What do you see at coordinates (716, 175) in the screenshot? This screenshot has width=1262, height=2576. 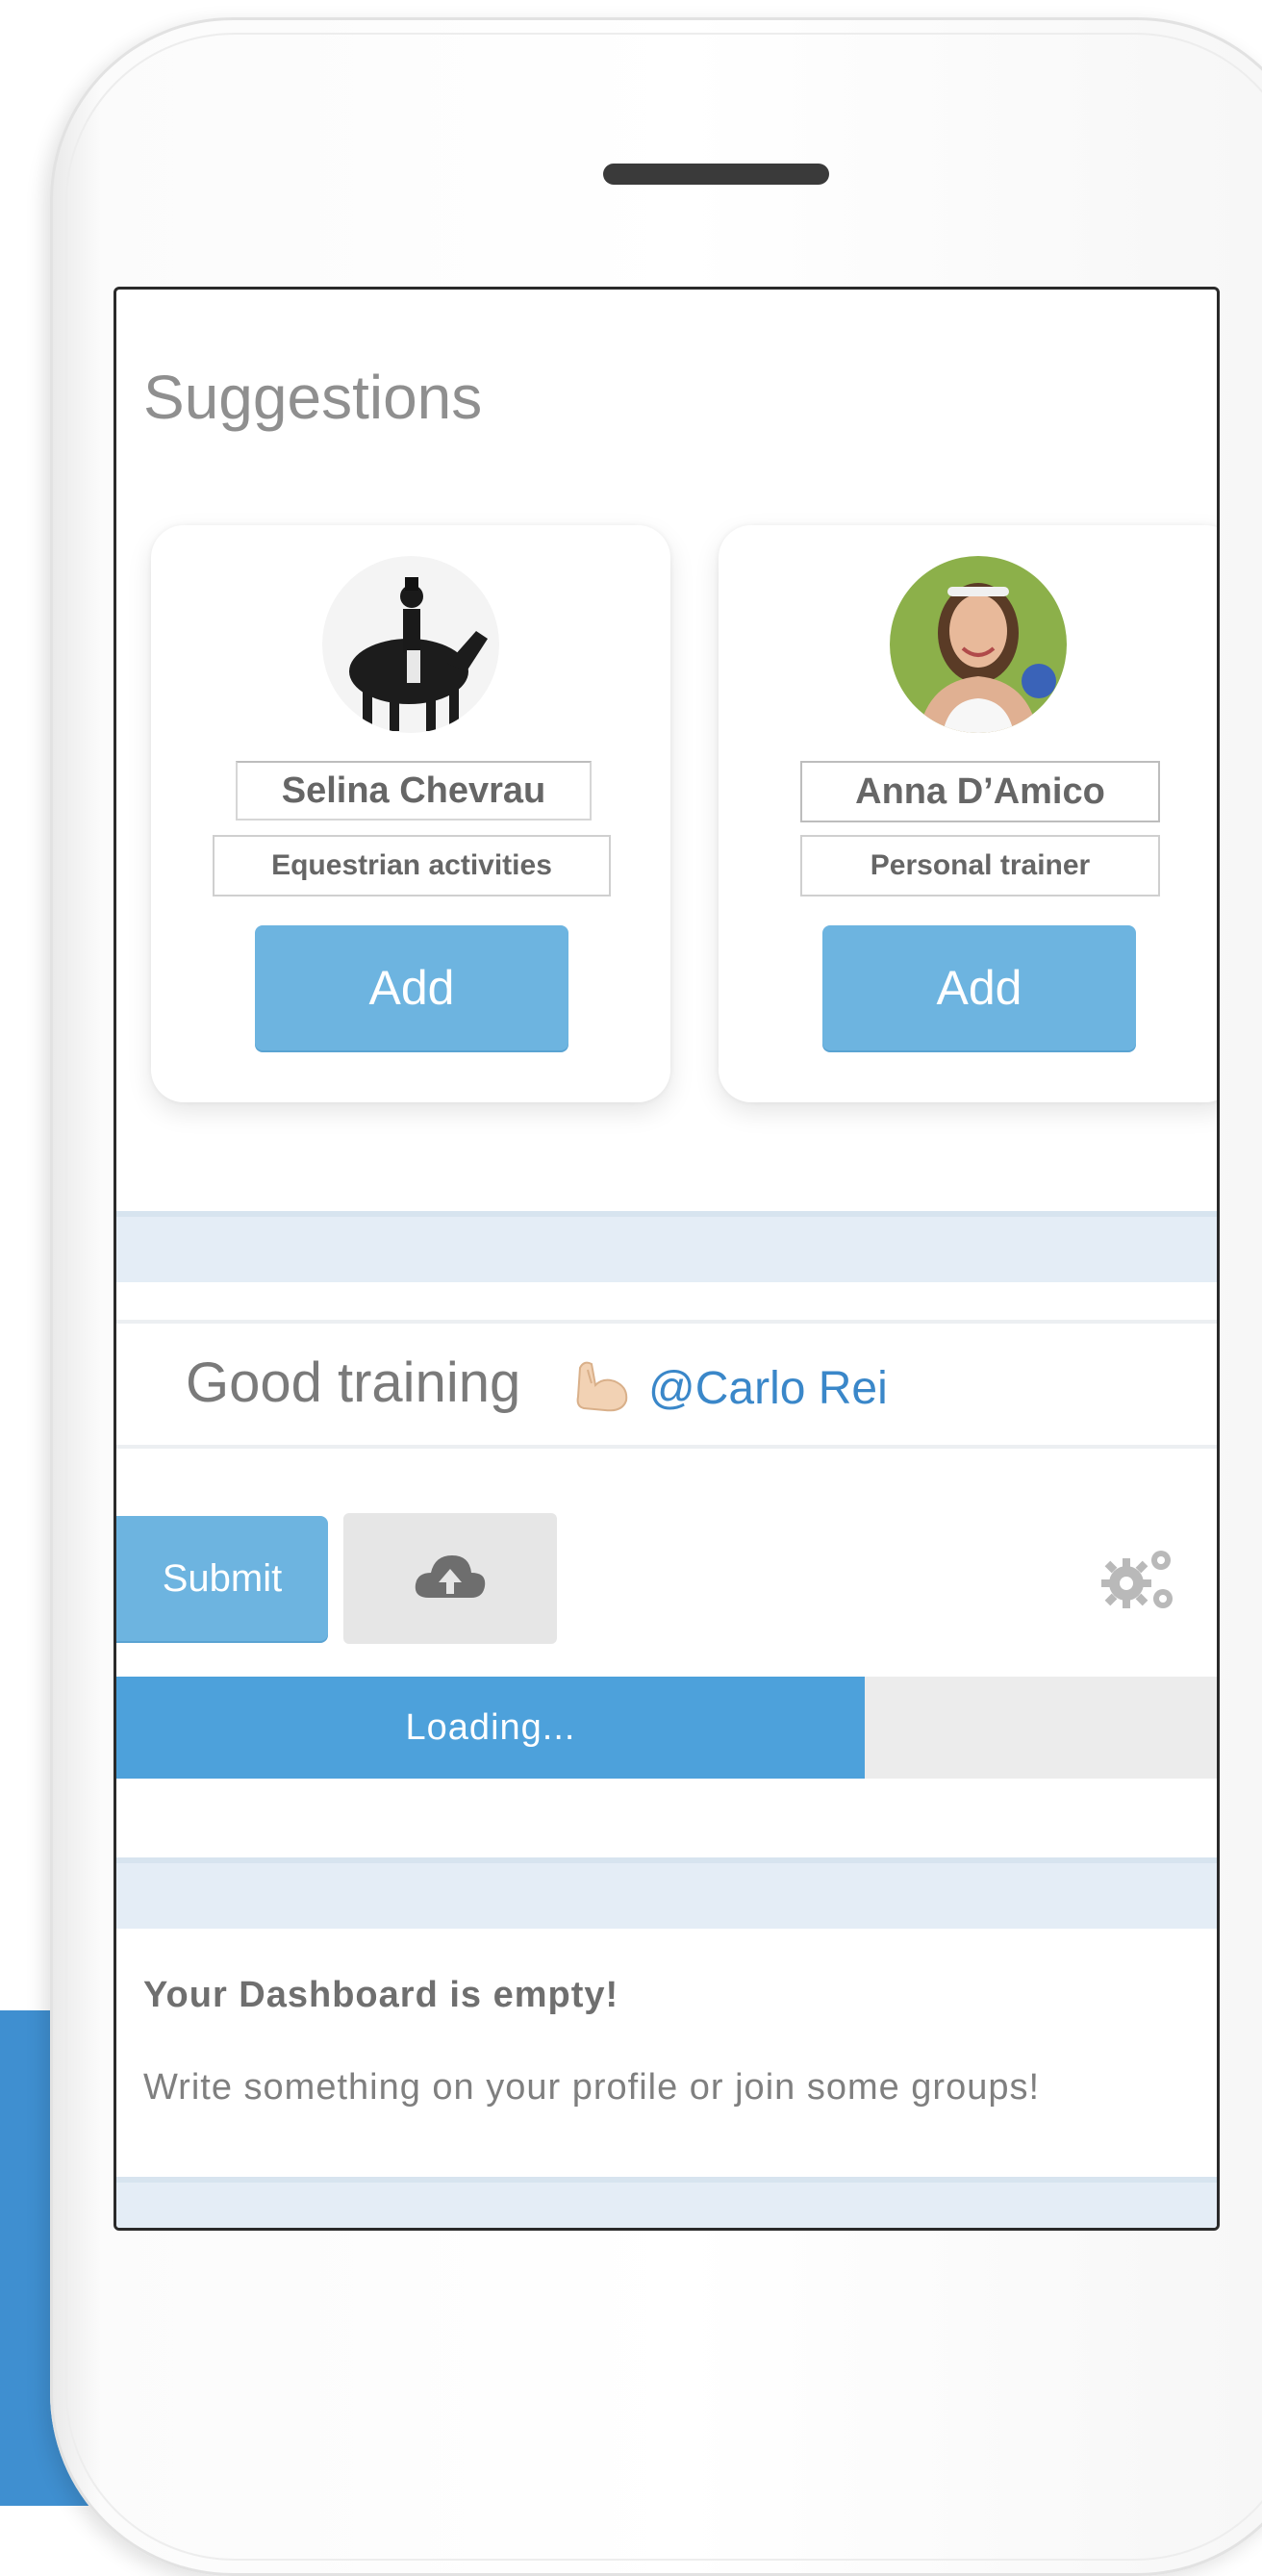 I see `phone-speaker` at bounding box center [716, 175].